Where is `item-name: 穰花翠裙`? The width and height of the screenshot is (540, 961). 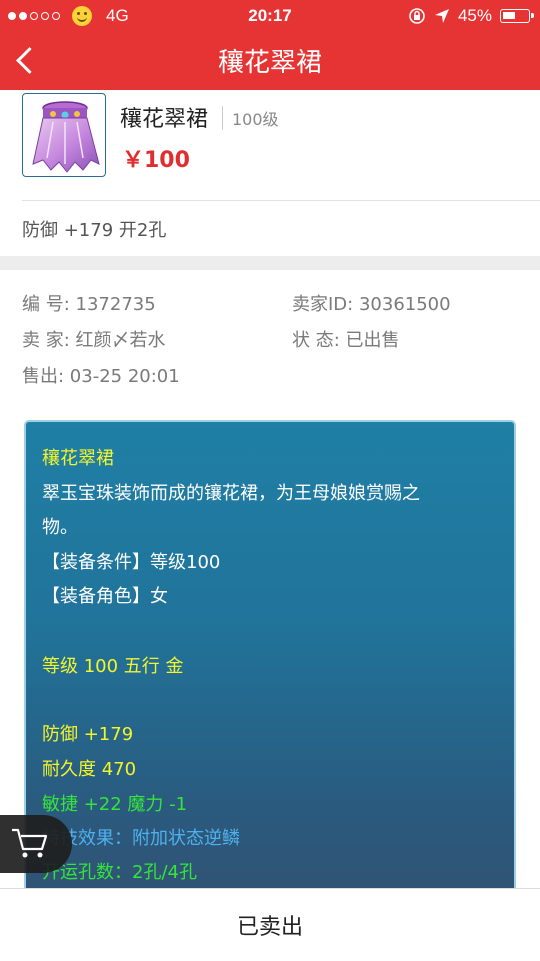
item-name: 穰花翠裙 is located at coordinates (164, 119).